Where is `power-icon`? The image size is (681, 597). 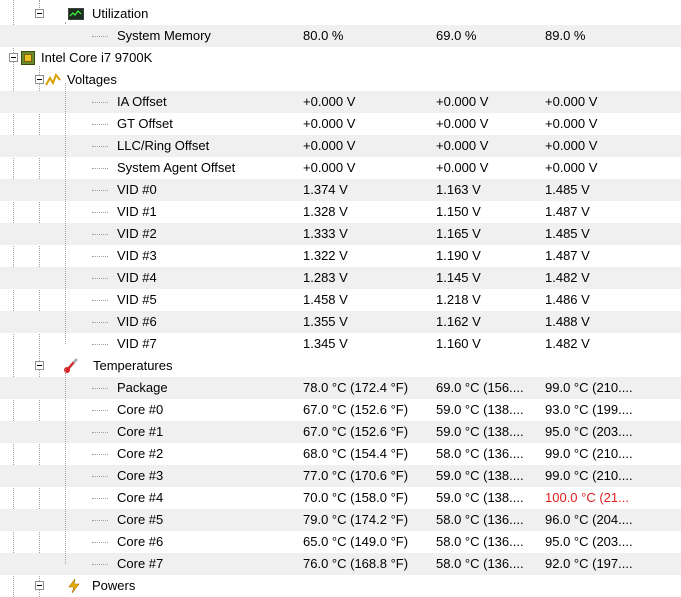 power-icon is located at coordinates (74, 586).